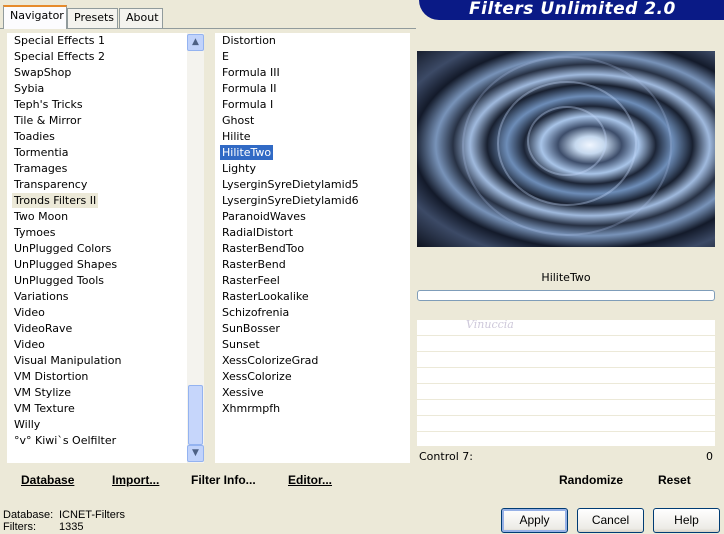 The height and width of the screenshot is (534, 724). I want to click on category-item-label: Tymoes, so click(35, 232).